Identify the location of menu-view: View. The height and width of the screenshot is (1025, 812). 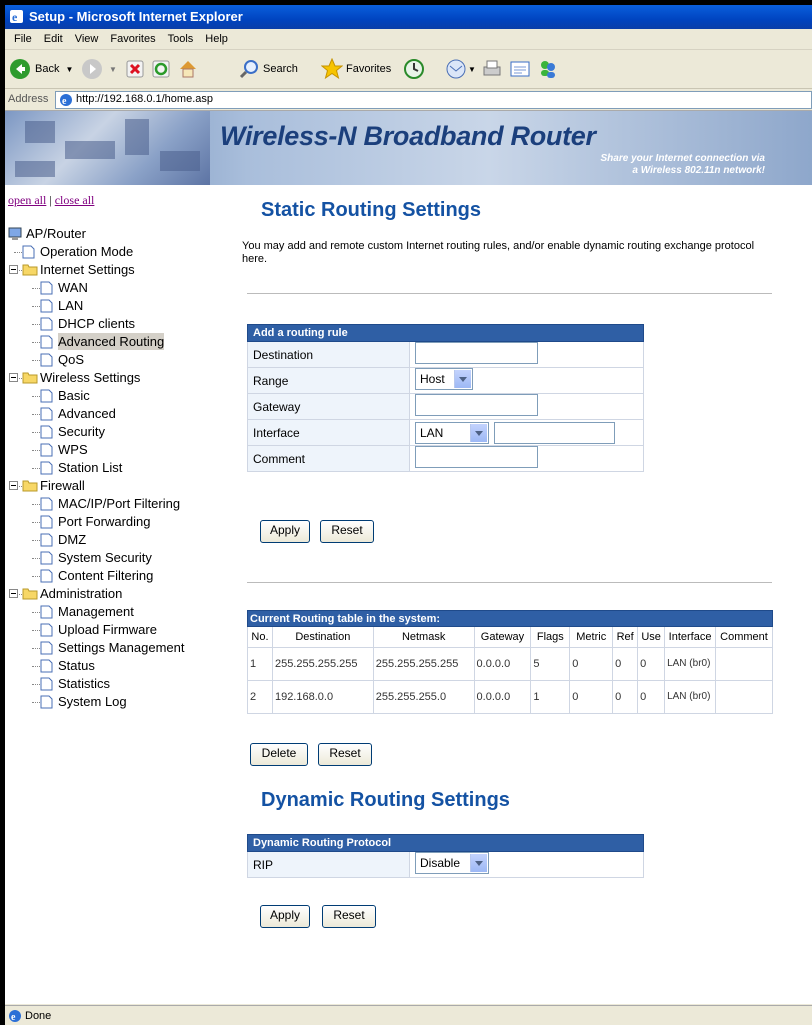
(87, 39).